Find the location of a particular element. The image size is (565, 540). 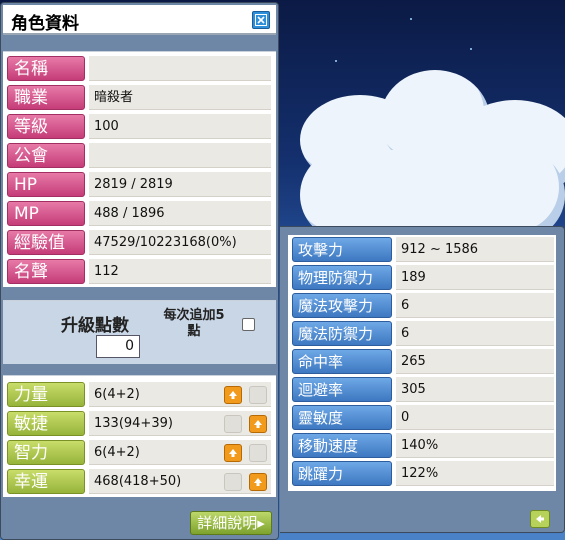

stat-row-dex: 敏捷 133(94+39) is located at coordinates (139, 423).